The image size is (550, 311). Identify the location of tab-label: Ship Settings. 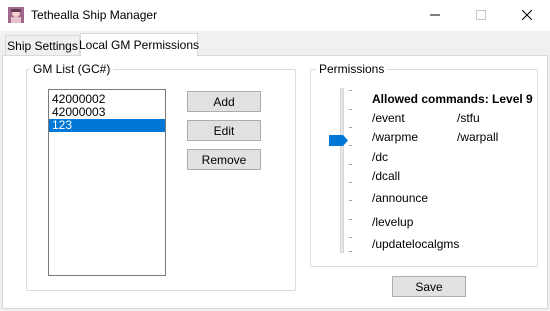
(42, 45).